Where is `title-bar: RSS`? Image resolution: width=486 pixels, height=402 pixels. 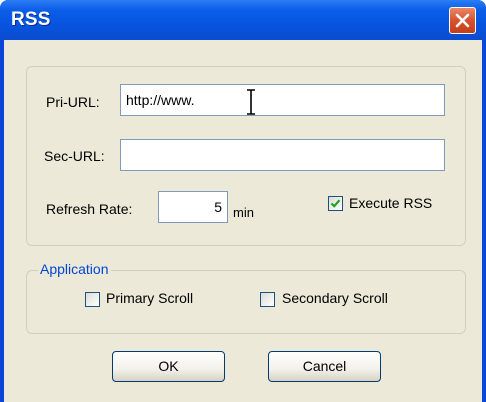 title-bar: RSS is located at coordinates (243, 20).